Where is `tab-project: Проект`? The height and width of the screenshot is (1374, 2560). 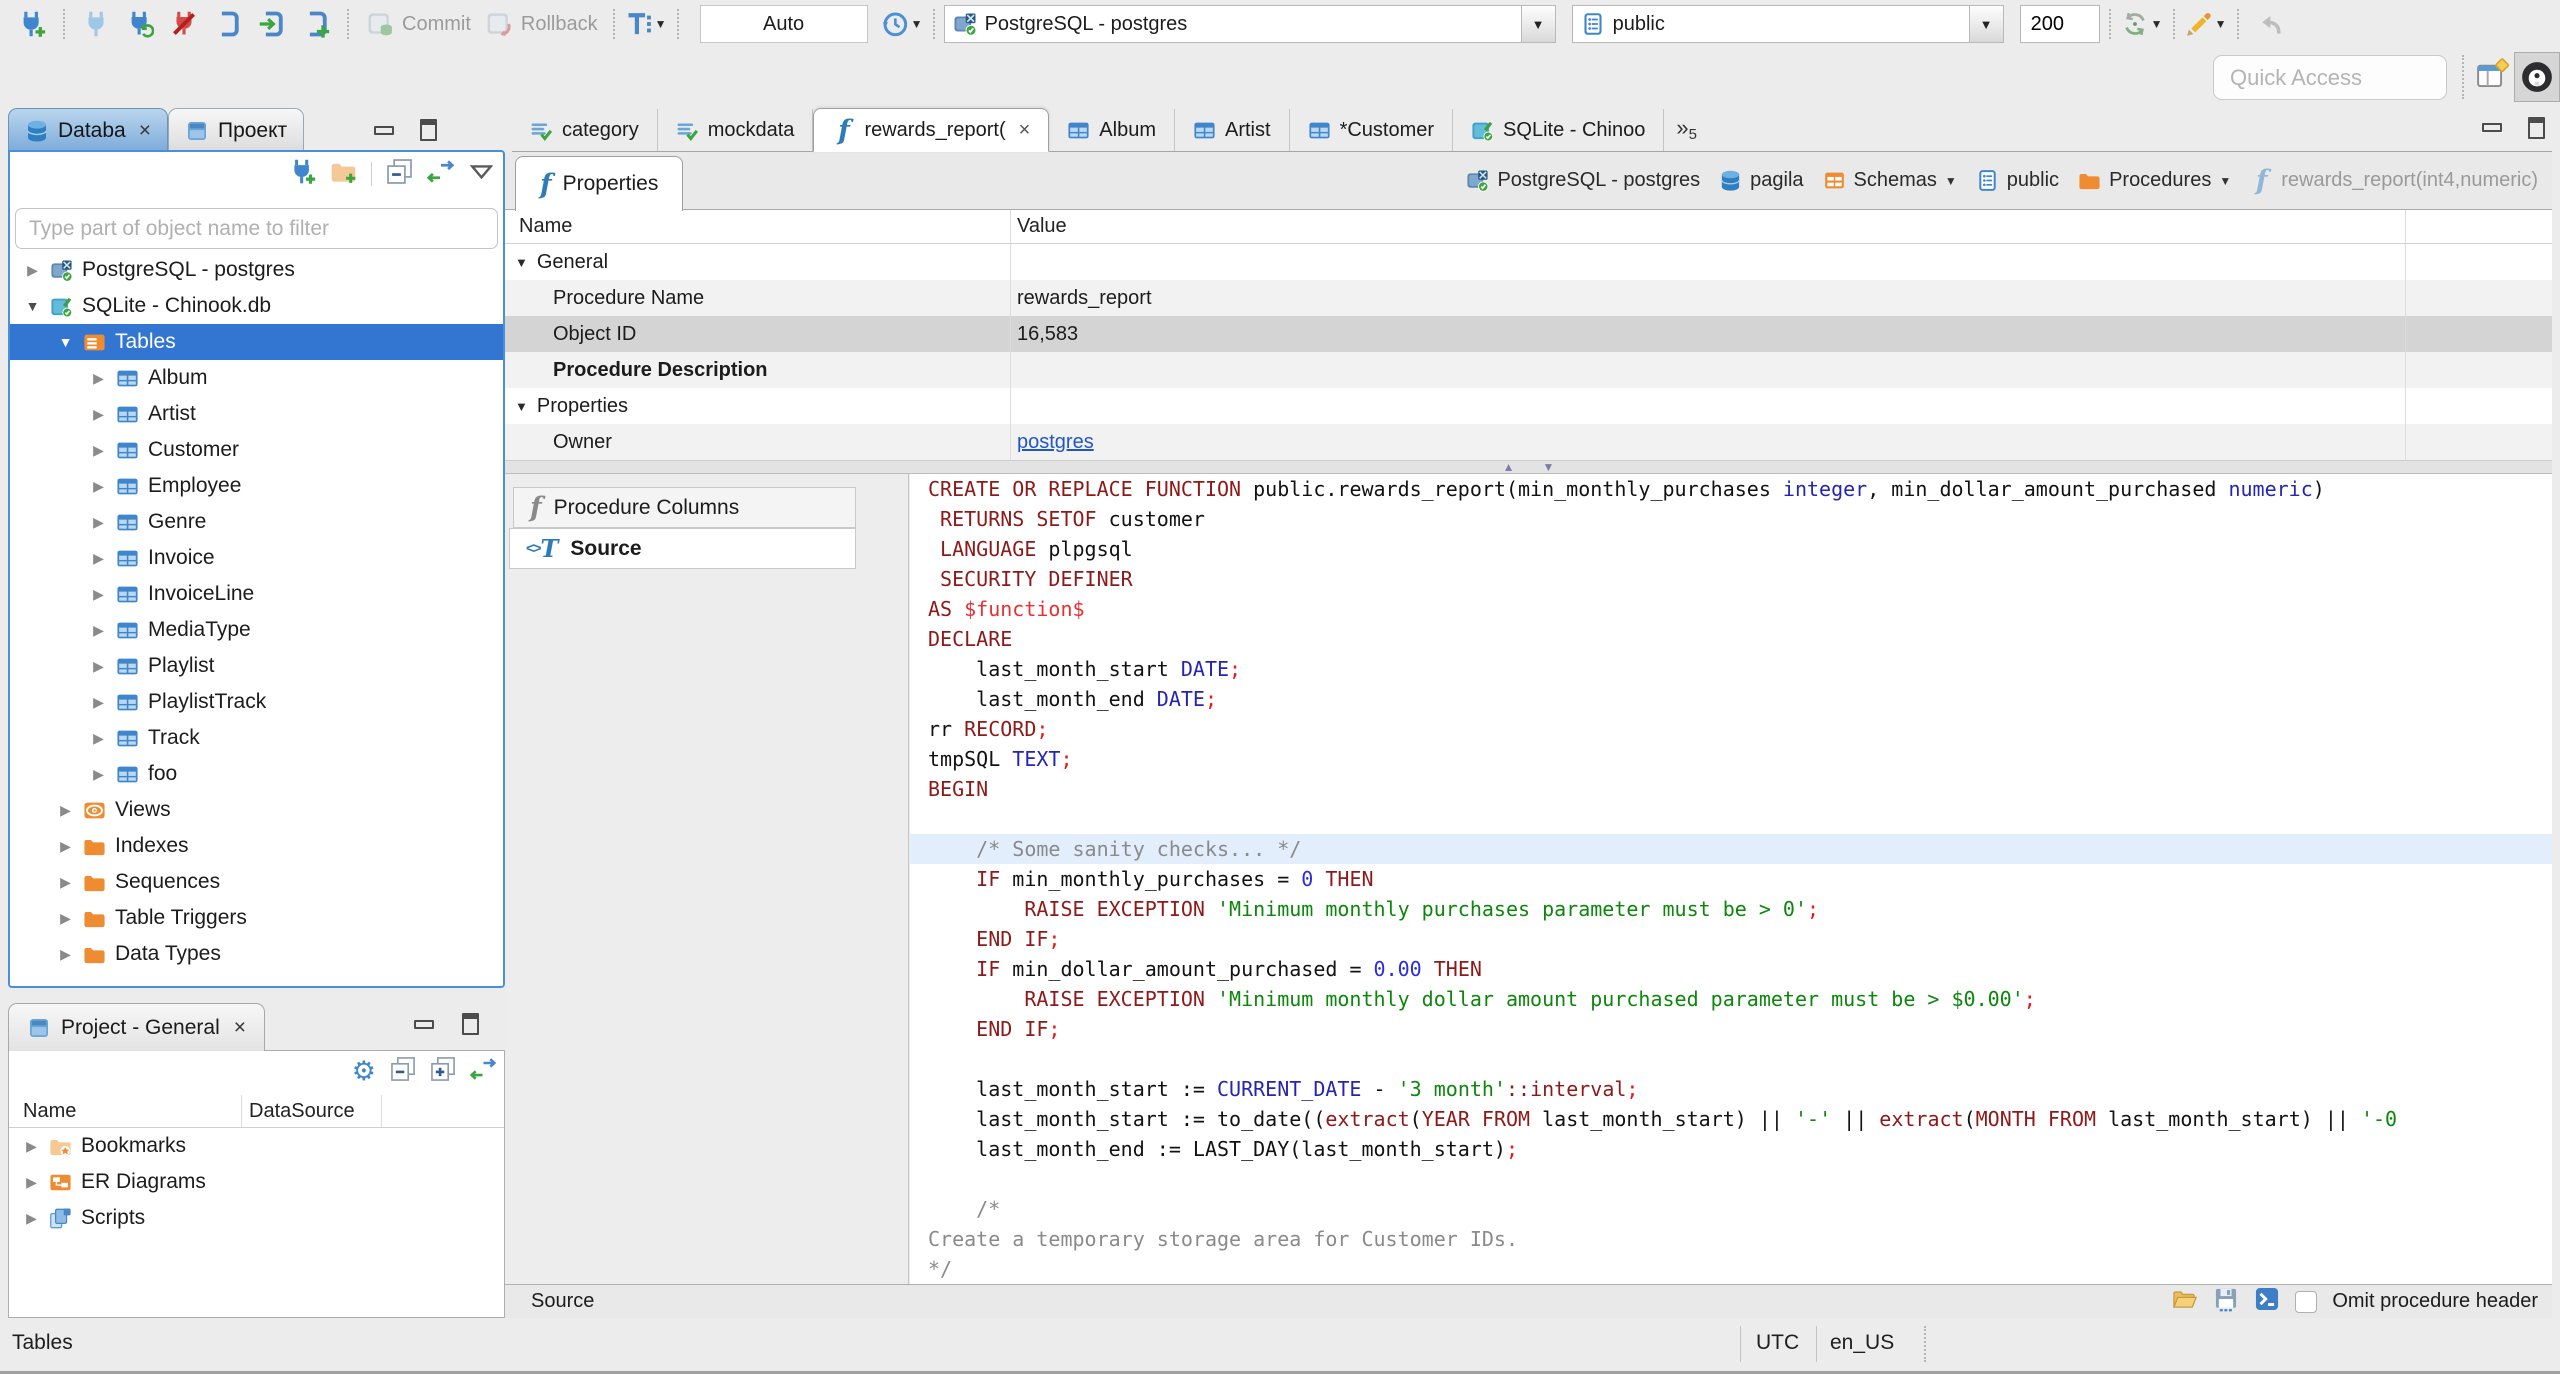
tab-project: Проект is located at coordinates (236, 130).